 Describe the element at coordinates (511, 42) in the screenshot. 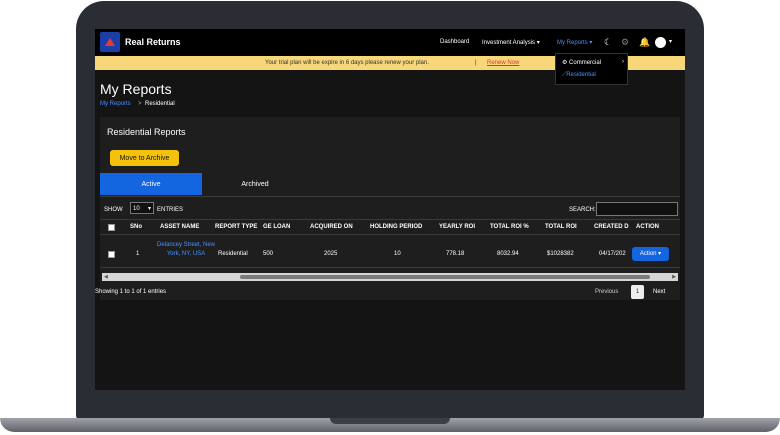

I see `nav-investment-analysis: Investment Analysis ▾` at that location.